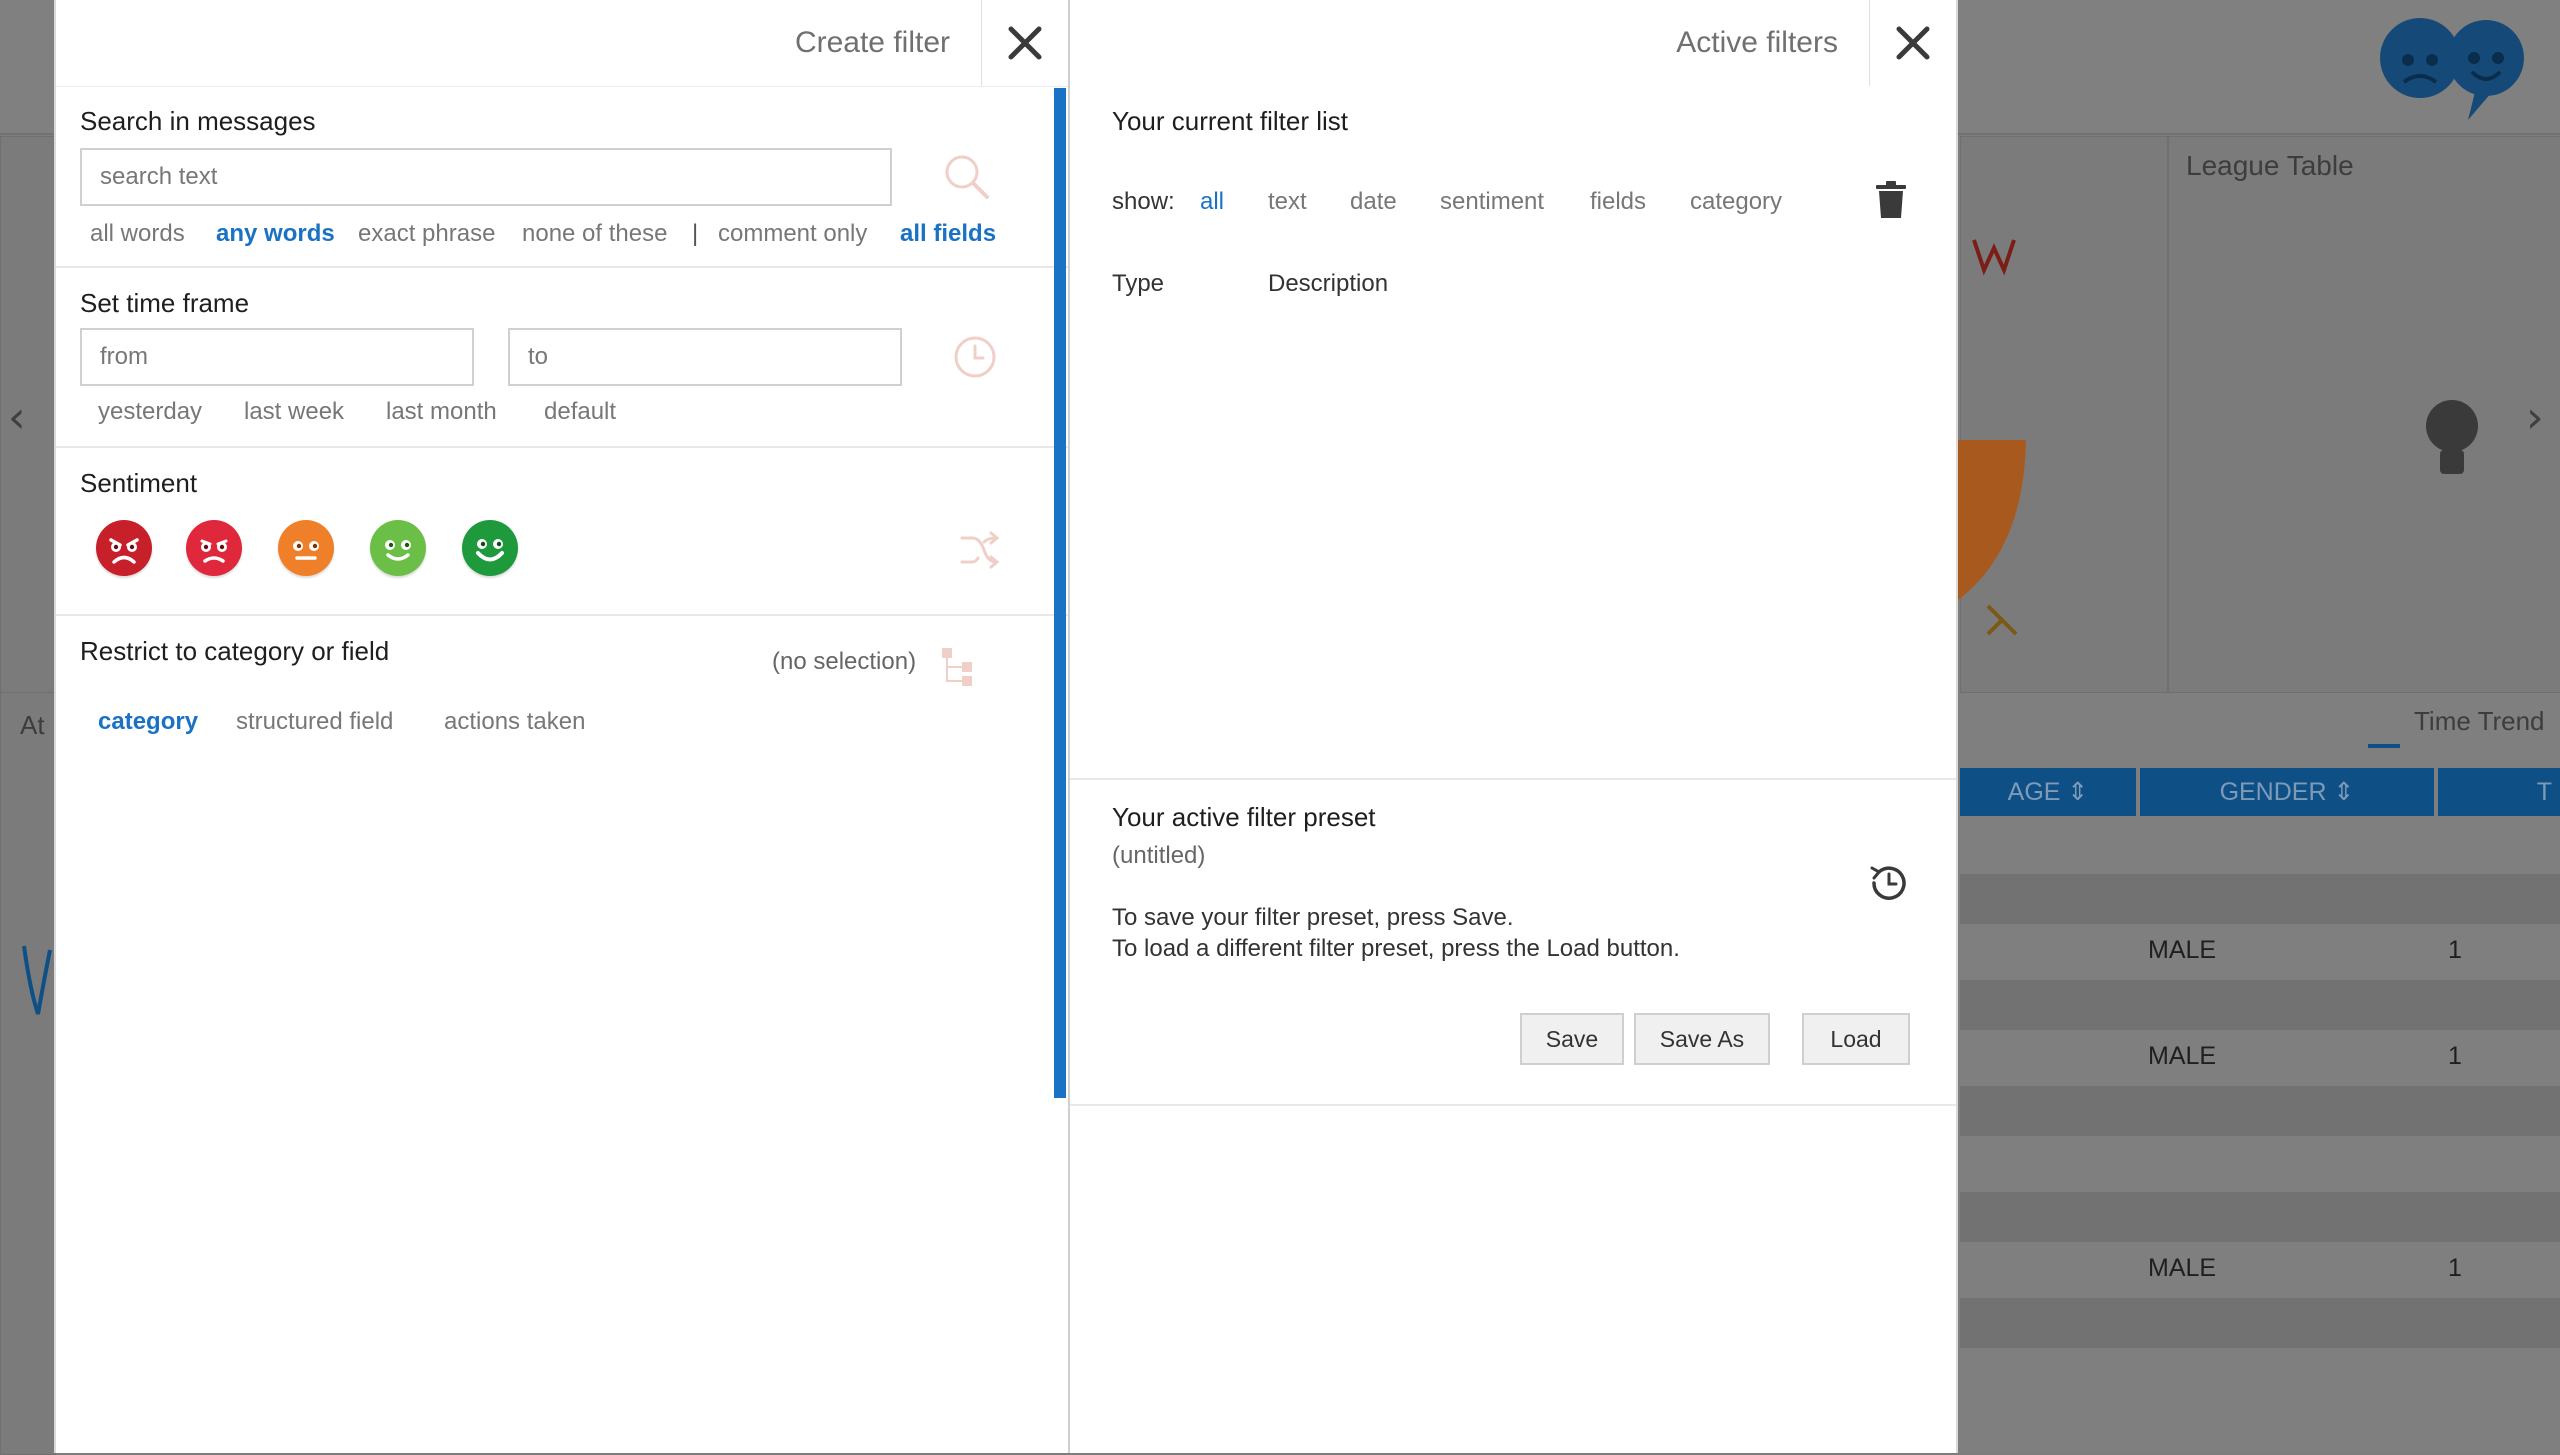 The height and width of the screenshot is (1455, 2560). Describe the element at coordinates (844, 661) in the screenshot. I see `category-selection-value: (no selection)` at that location.